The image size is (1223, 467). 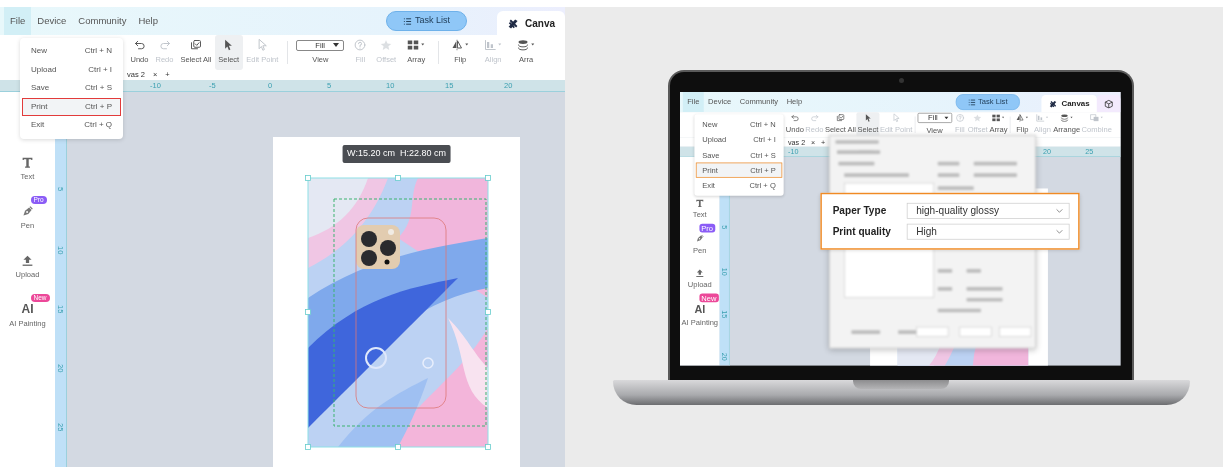 What do you see at coordinates (71, 125) in the screenshot?
I see `menu-entry: Exit Ctrl + Q` at bounding box center [71, 125].